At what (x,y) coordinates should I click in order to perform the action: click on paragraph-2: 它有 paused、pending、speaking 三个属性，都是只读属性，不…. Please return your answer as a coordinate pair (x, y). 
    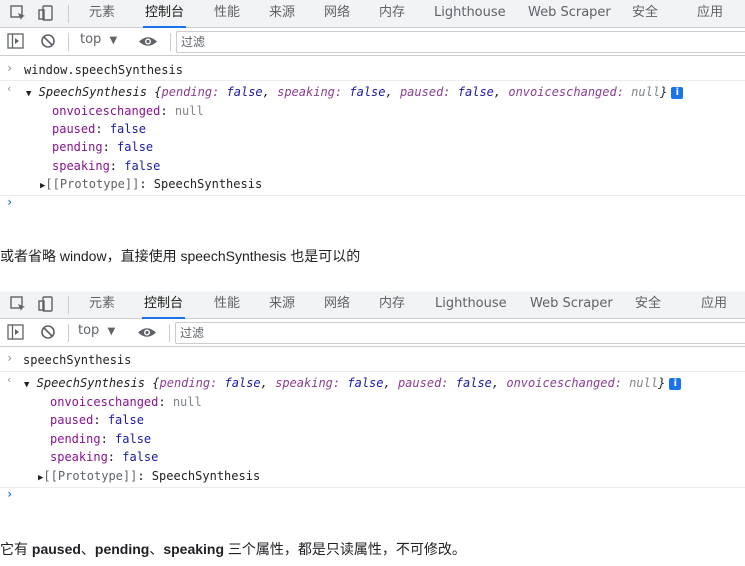
    Looking at the image, I should click on (233, 549).